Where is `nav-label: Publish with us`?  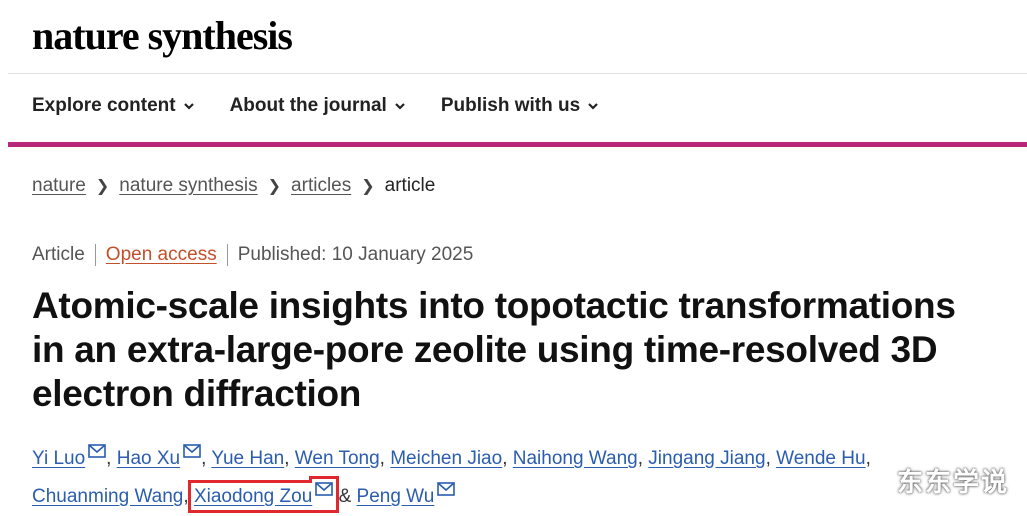
nav-label: Publish with us is located at coordinates (510, 105).